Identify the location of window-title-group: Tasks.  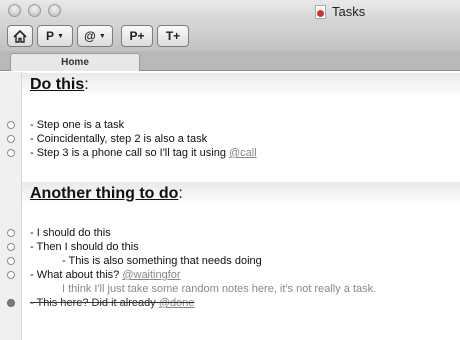
(340, 11).